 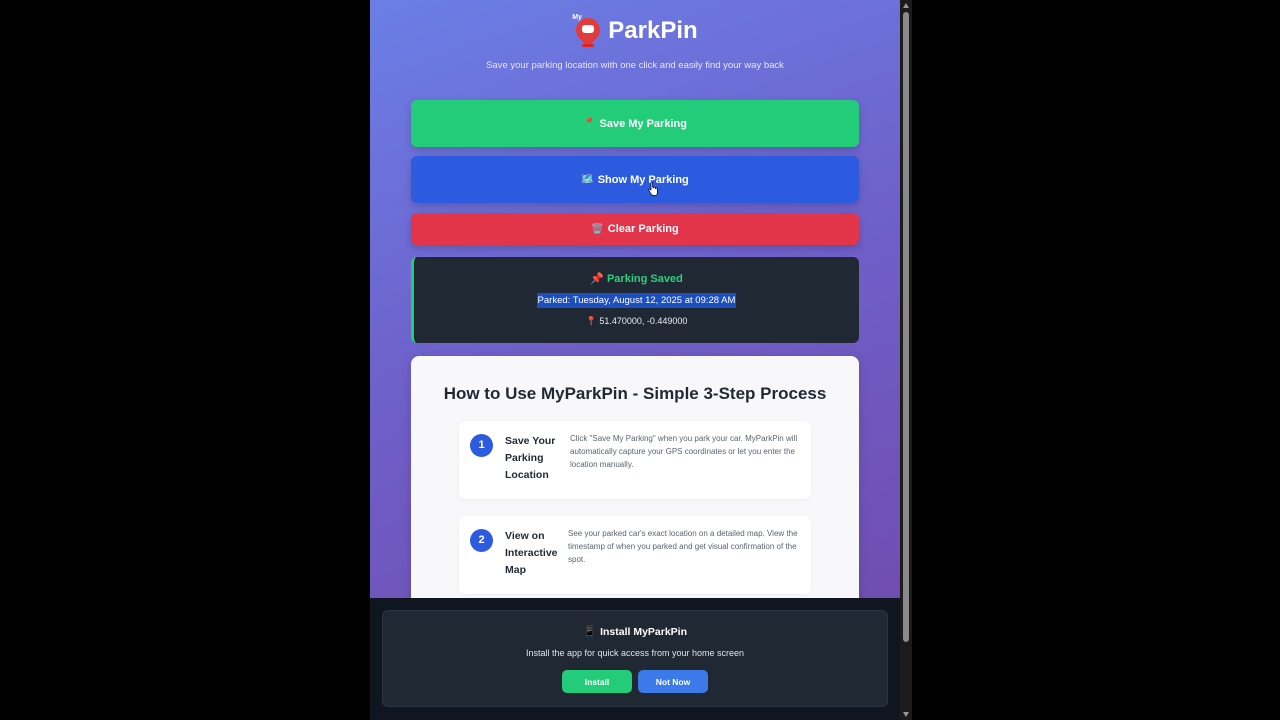 I want to click on coordinates-row: 📍 51.470000, -0.449000, so click(x=636, y=321).